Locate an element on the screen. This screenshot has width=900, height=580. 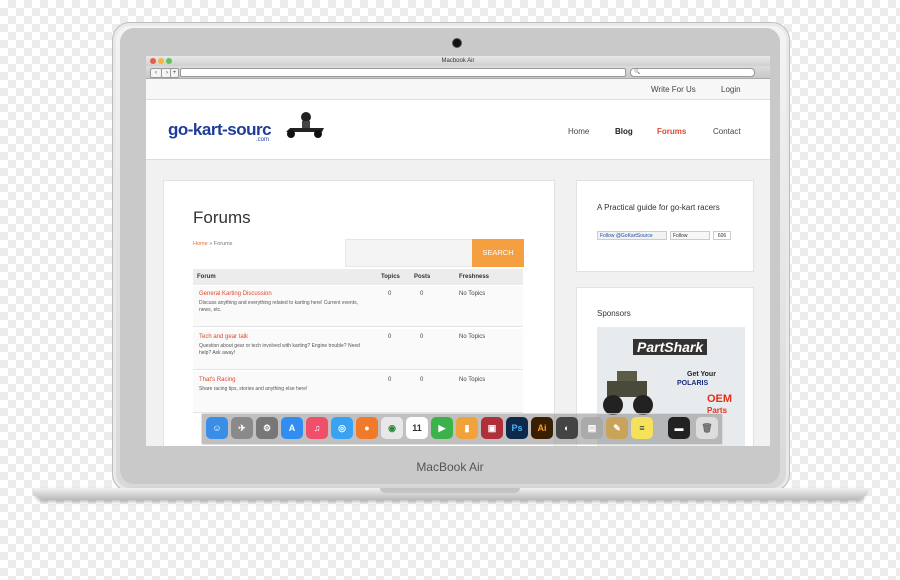
write-for-us-link: Write For Us is located at coordinates (673, 89).